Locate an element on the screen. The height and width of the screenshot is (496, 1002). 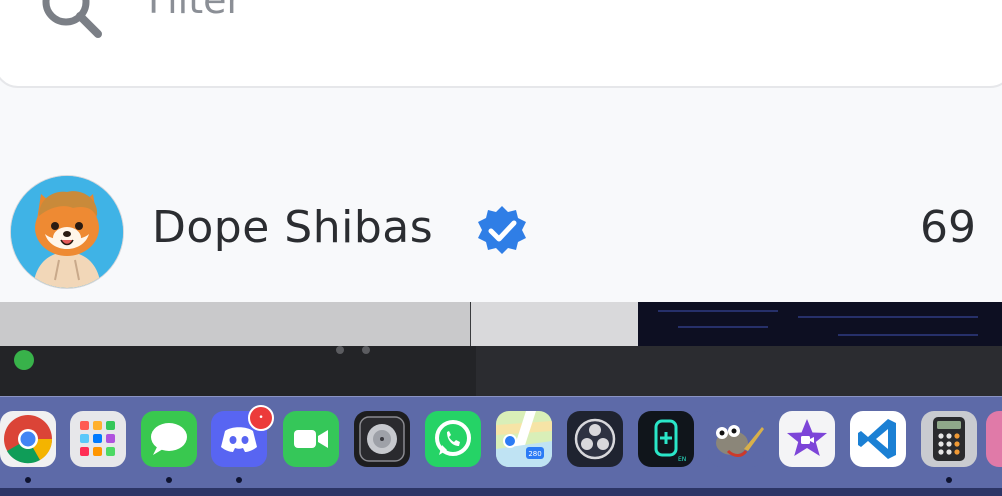
background-toolbar-right is located at coordinates (739, 371).